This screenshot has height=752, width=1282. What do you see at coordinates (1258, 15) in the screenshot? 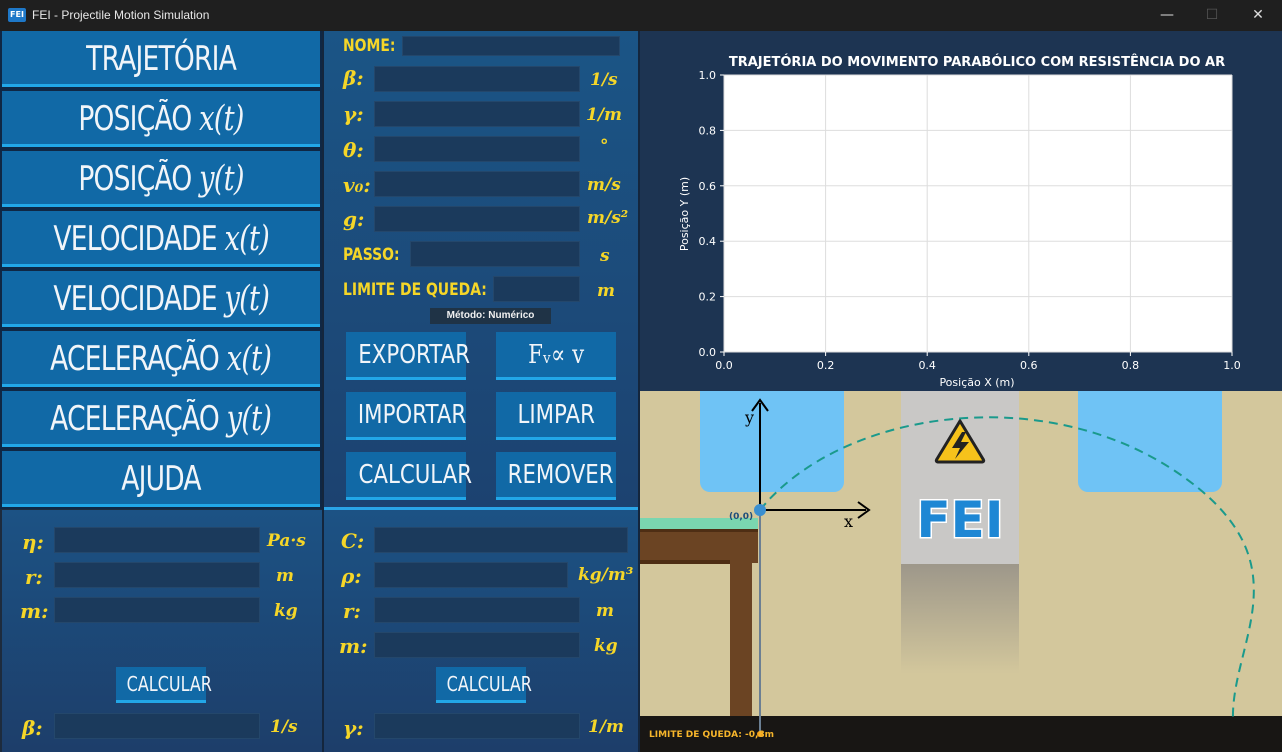
I see `close-button: ✕` at bounding box center [1258, 15].